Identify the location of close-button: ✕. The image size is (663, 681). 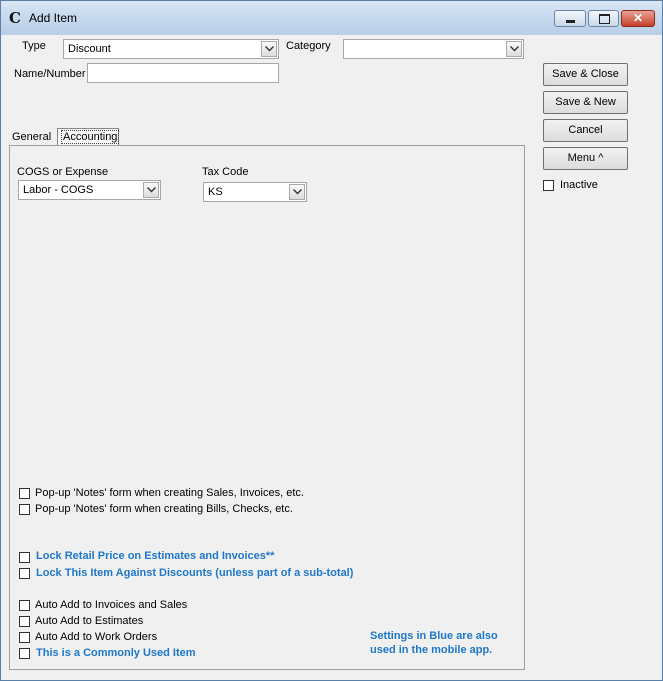
(638, 18).